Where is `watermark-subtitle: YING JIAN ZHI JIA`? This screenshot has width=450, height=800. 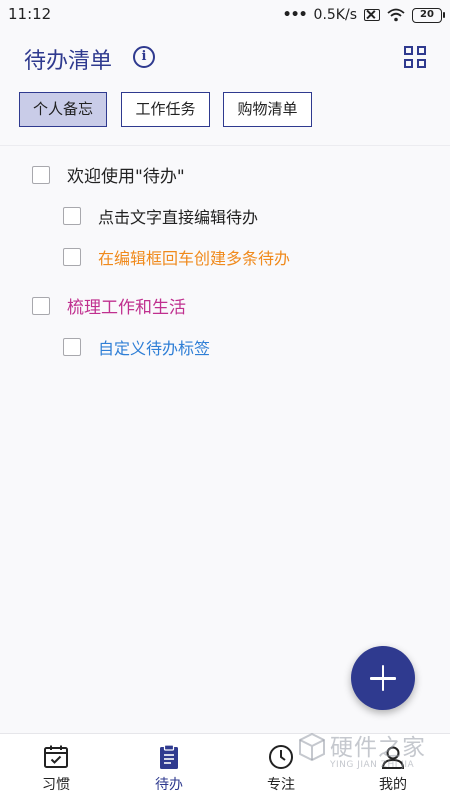
watermark-subtitle: YING JIAN ZHI JIA is located at coordinates (372, 765).